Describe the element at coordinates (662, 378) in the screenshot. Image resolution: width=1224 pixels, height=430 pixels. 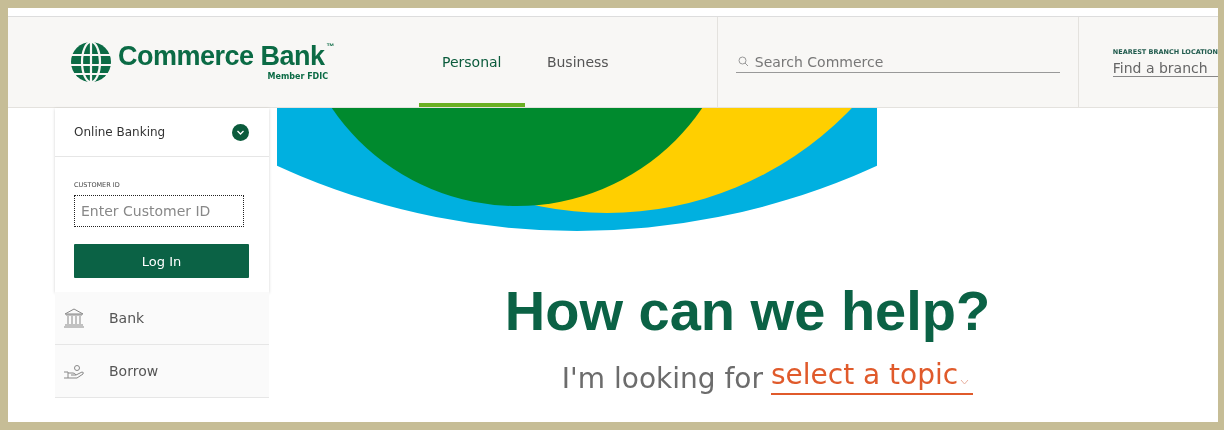
I see `prompt-text: I'm looking for` at that location.